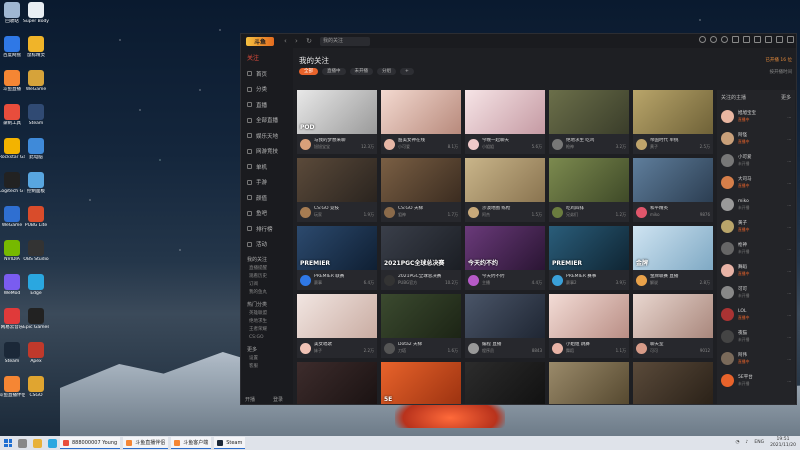 This screenshot has width=800, height=450. I want to click on streamer-name: 狙神, so click(402, 215).